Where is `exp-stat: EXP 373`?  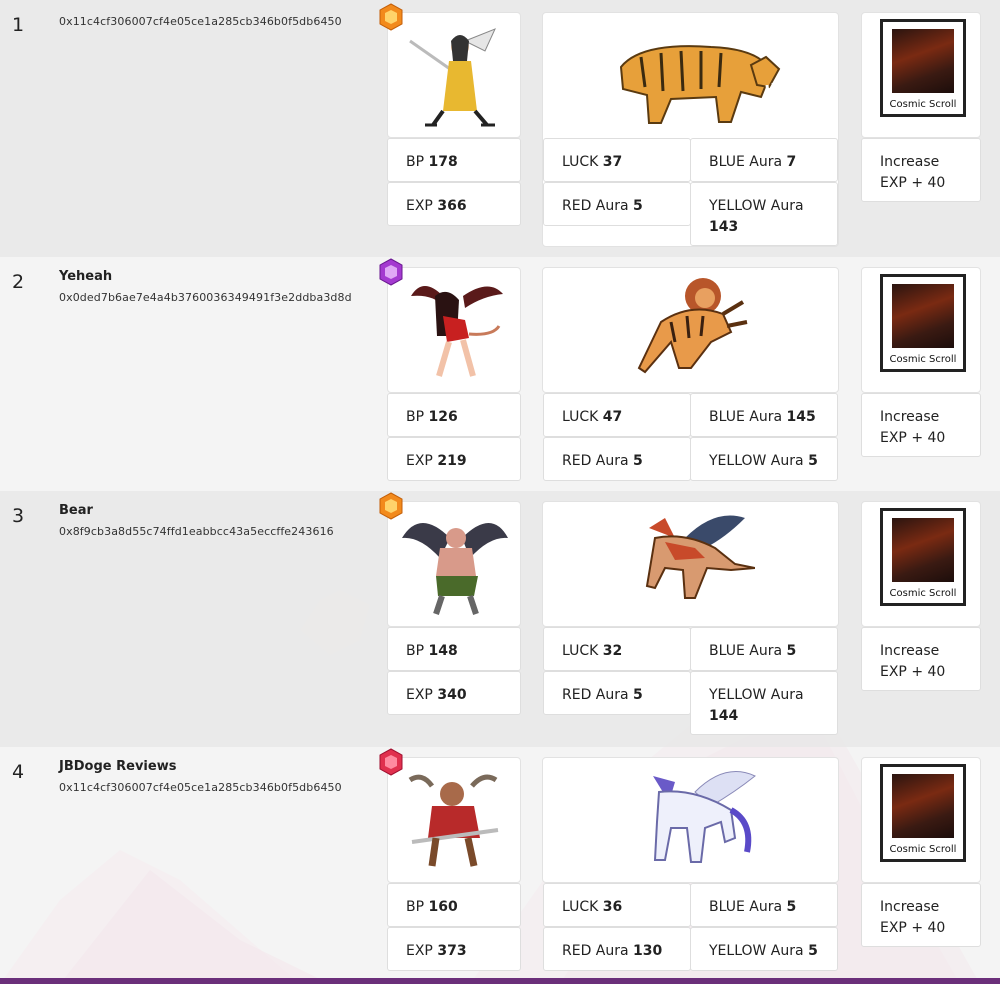
exp-stat: EXP 373 is located at coordinates (454, 949).